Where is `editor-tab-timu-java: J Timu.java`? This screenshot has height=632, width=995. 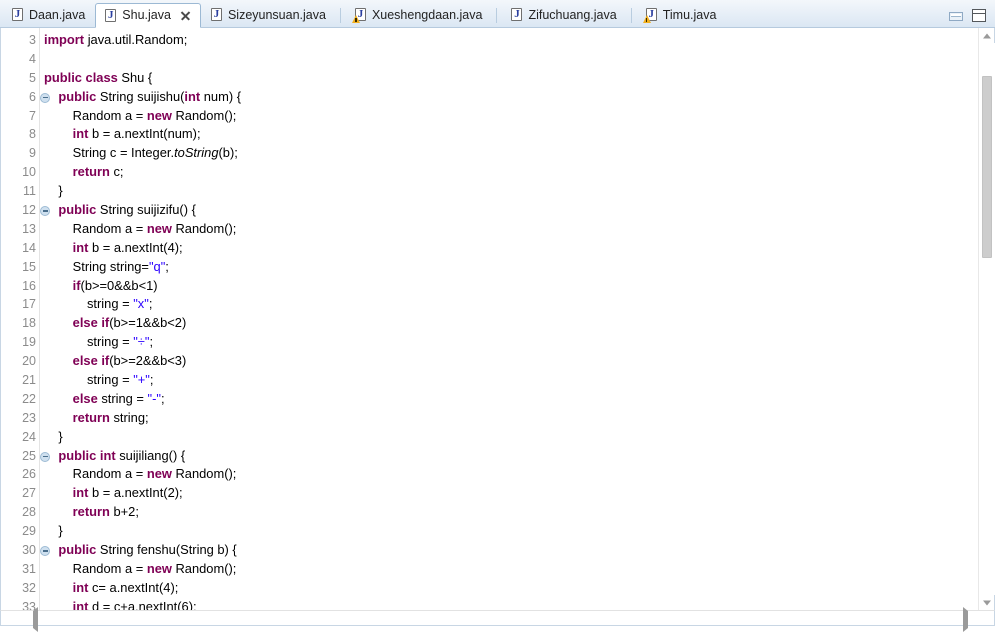
editor-tab-timu-java: J Timu.java is located at coordinates (681, 15).